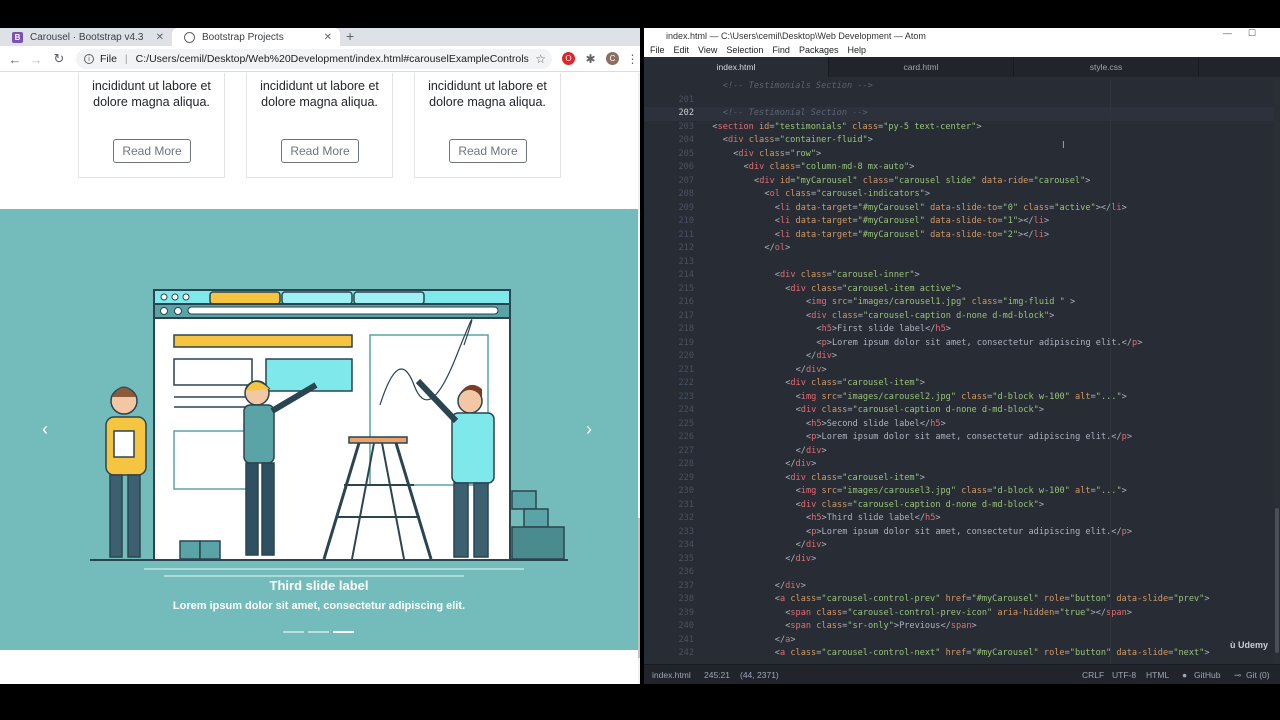  I want to click on status-grammar: HTML, so click(1157, 675).